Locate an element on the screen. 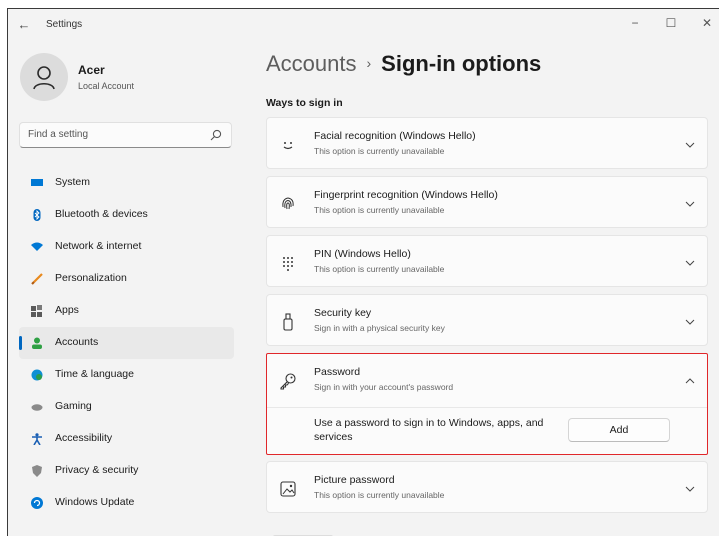  accounts-icon is located at coordinates (37, 343).